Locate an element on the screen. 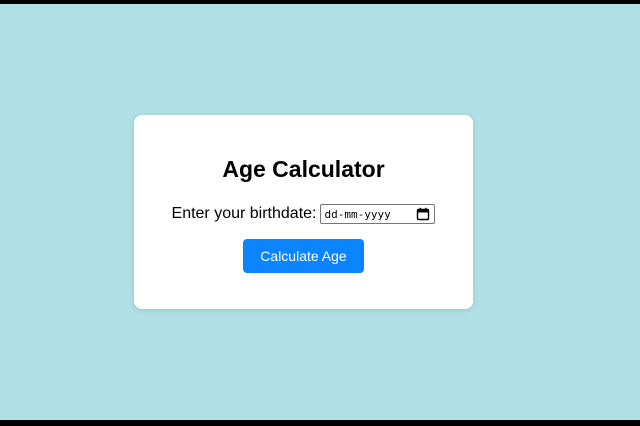 The height and width of the screenshot is (426, 640). page-title: Age Calculator is located at coordinates (303, 169).